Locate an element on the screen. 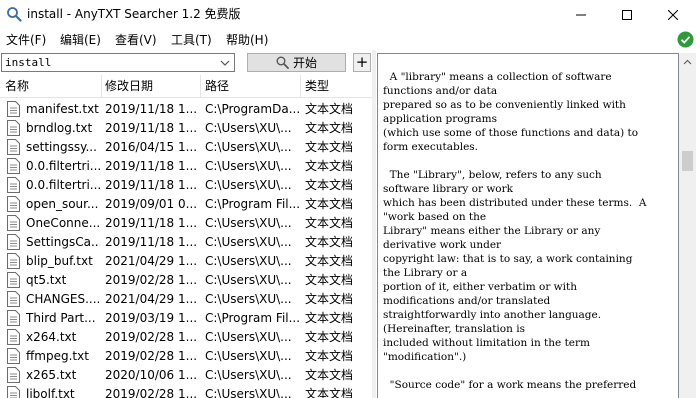  minimize-button is located at coordinates (581, 14).